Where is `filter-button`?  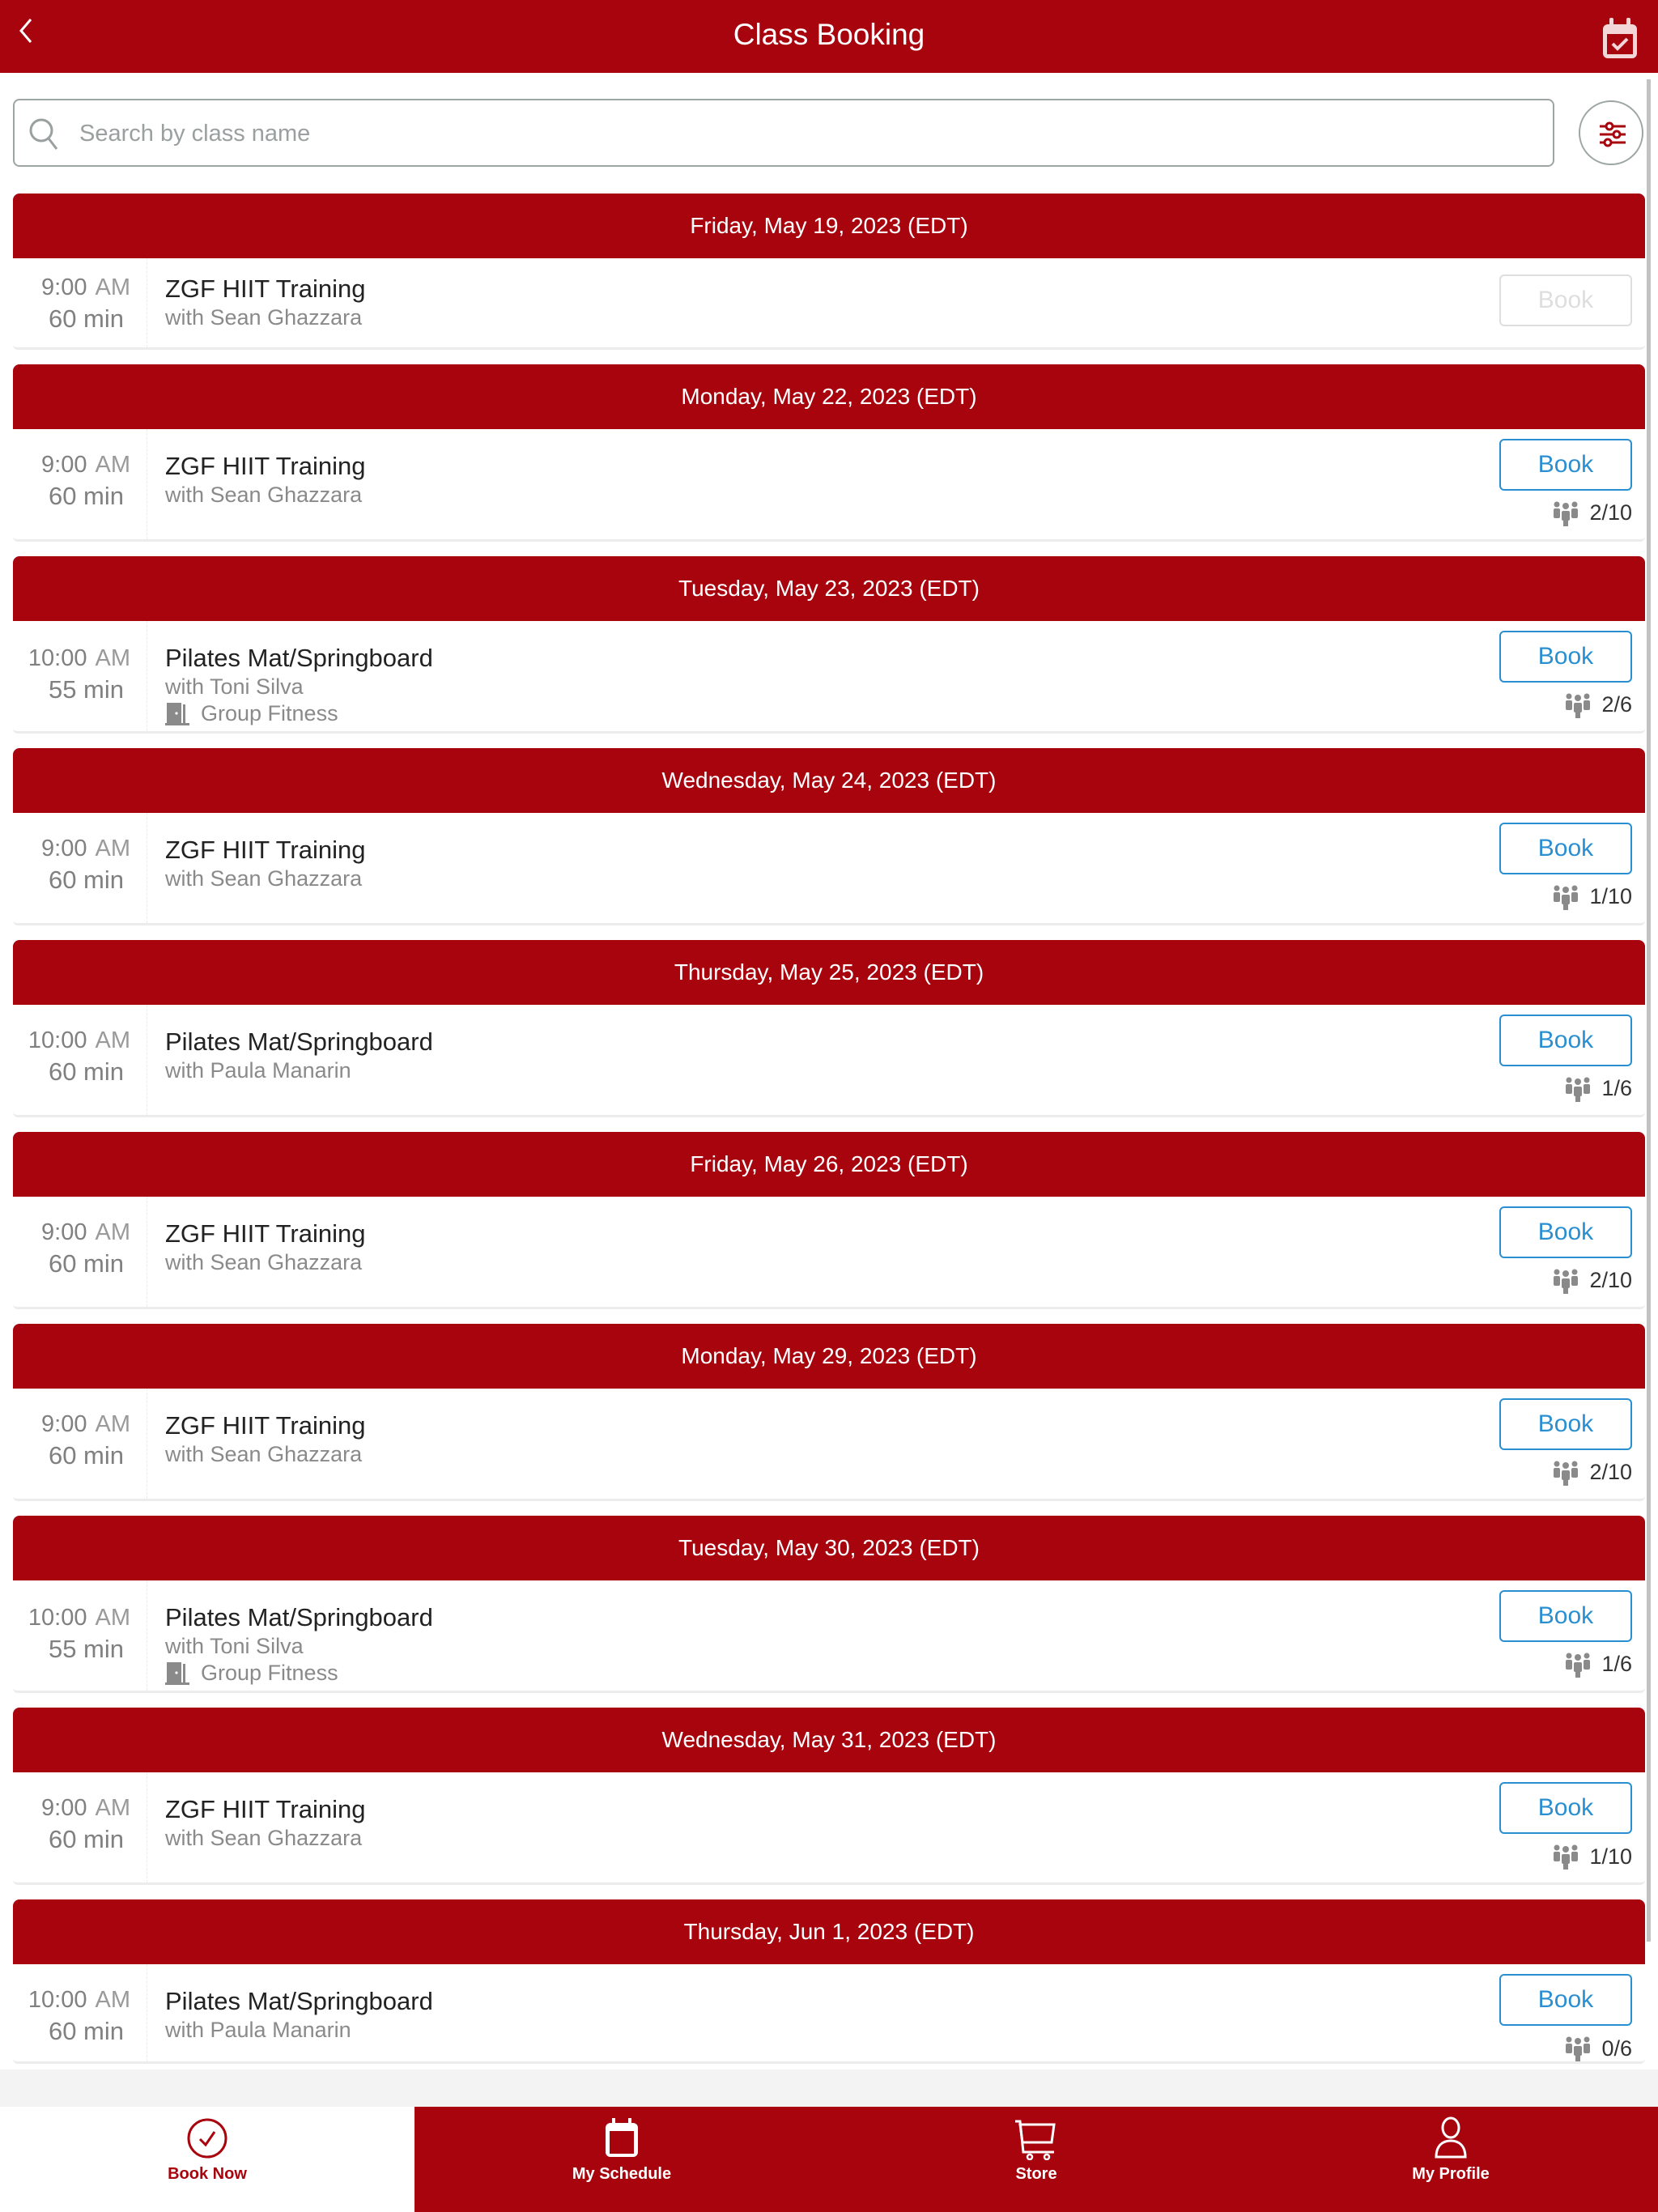
filter-button is located at coordinates (1611, 133).